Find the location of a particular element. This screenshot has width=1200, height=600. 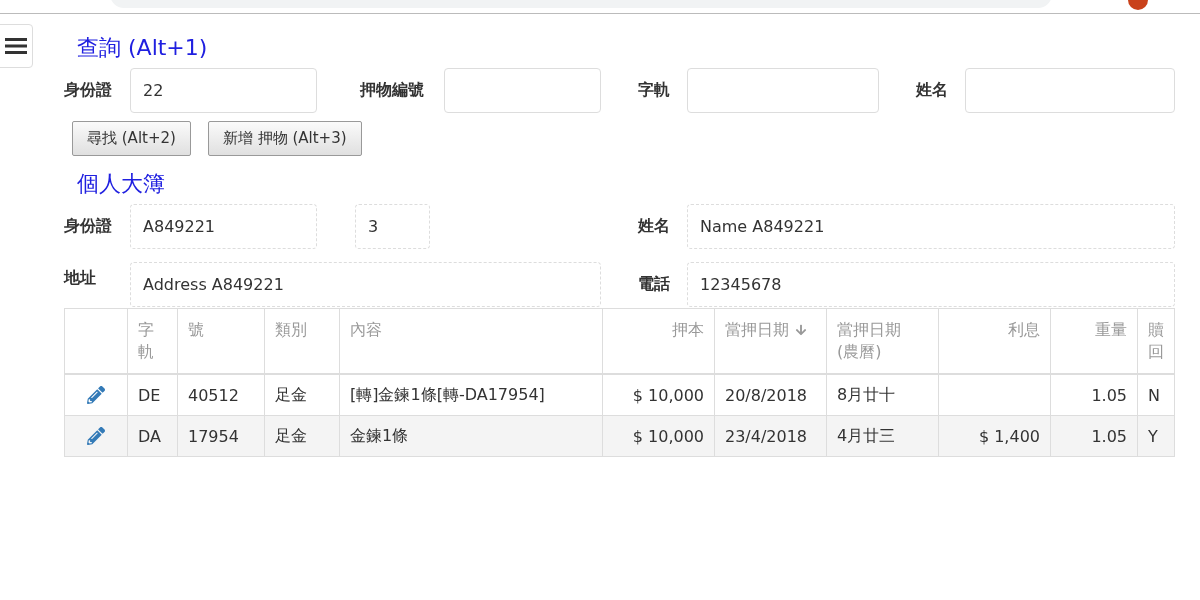

action-button: 新增 押物 (Alt+3) is located at coordinates (284, 138).